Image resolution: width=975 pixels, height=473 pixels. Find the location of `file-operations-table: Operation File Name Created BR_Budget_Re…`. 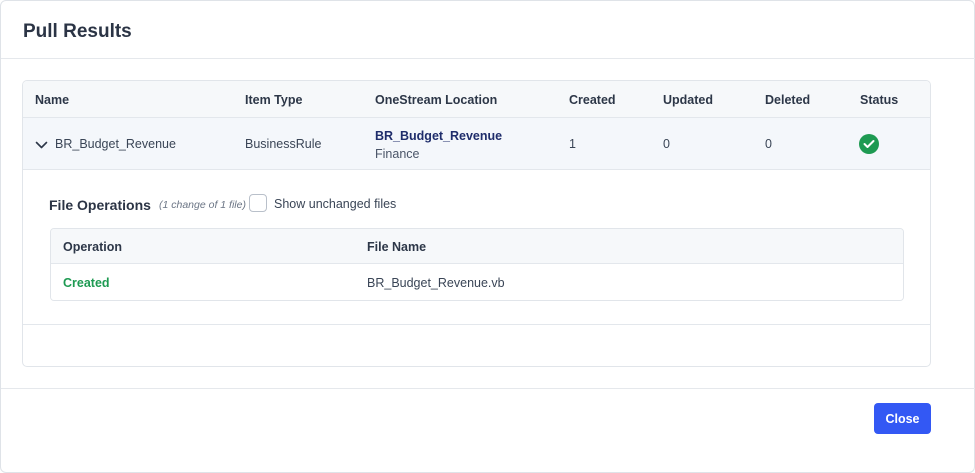

file-operations-table: Operation File Name Created BR_Budget_Re… is located at coordinates (477, 264).